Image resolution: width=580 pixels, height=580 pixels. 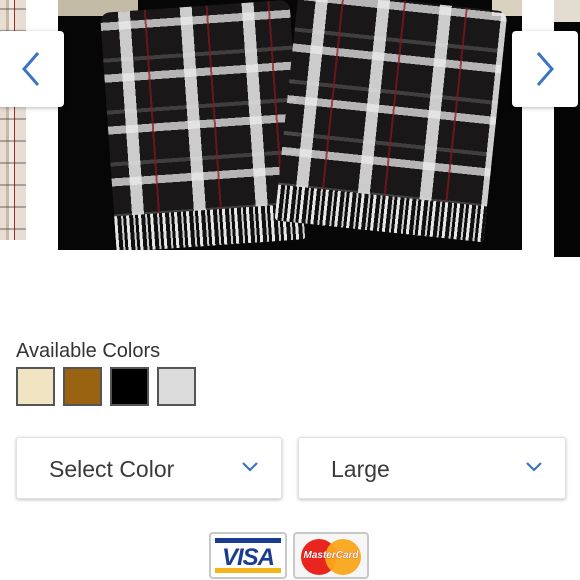 What do you see at coordinates (432, 468) in the screenshot?
I see `size-select: Large` at bounding box center [432, 468].